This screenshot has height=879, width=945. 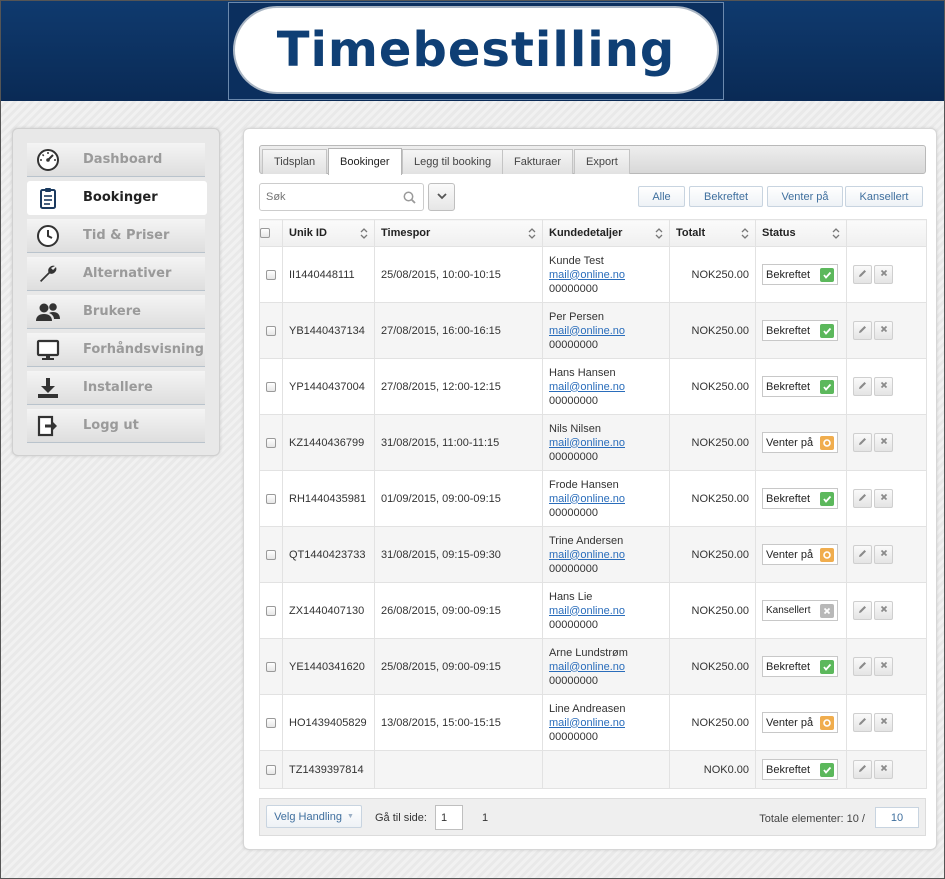 What do you see at coordinates (116, 388) in the screenshot?
I see `sidebar-item-installere: Installere` at bounding box center [116, 388].